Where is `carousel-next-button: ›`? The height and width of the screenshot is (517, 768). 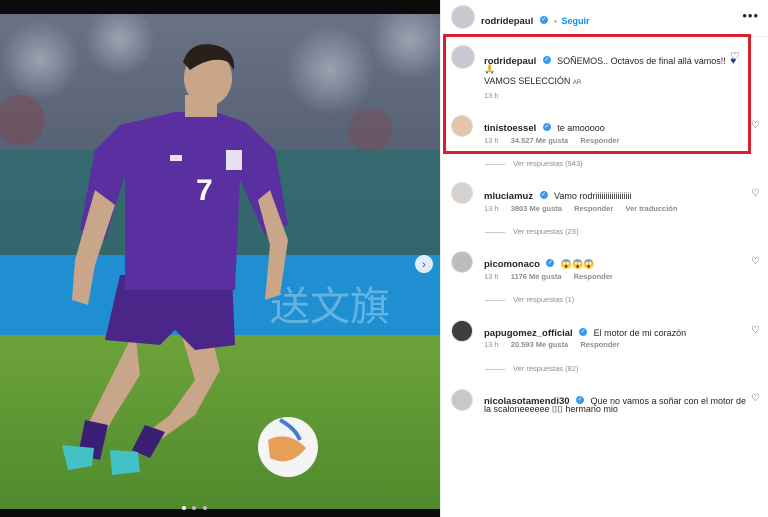
carousel-next-button: › is located at coordinates (424, 264).